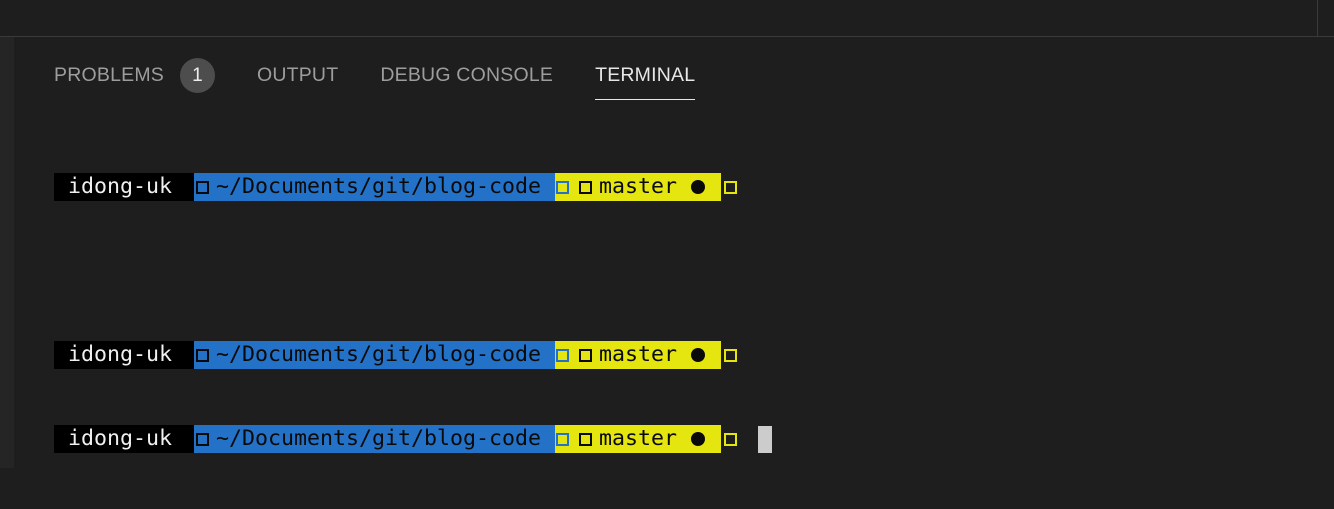  I want to click on tab-label: OUTPUT, so click(297, 75).